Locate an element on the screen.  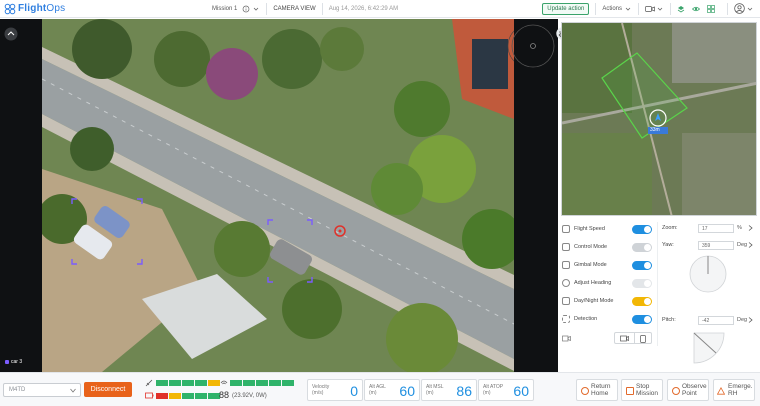
alt-msl-readout: Alt MSL (m) 86 is located at coordinates (449, 390).